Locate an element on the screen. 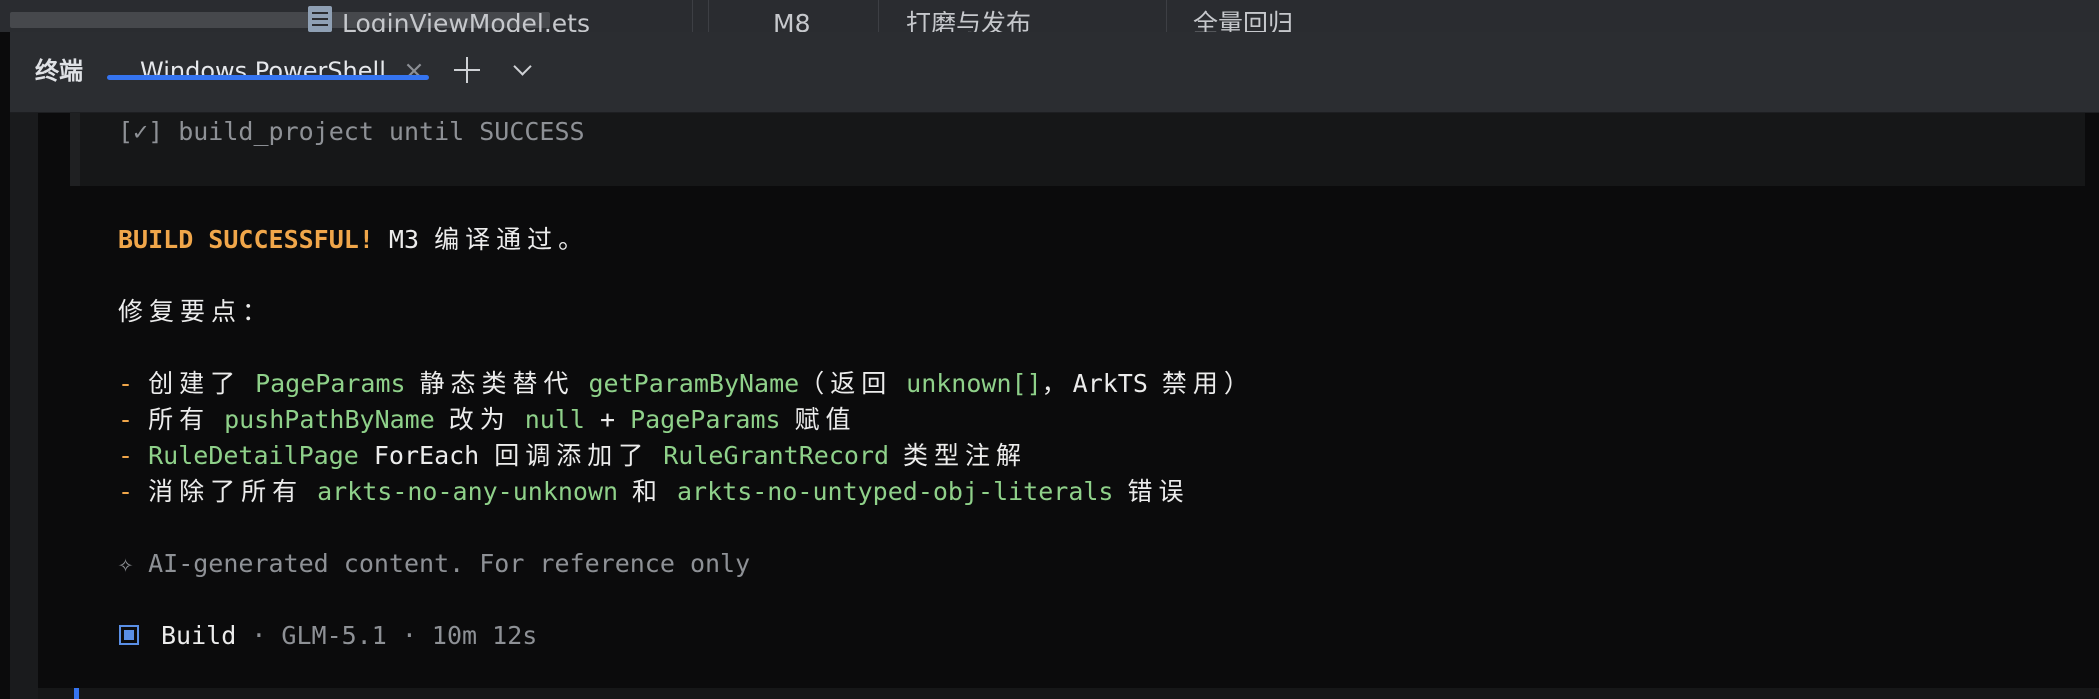 The height and width of the screenshot is (699, 2099). stage-cell: 全量回归 is located at coordinates (1243, 18).